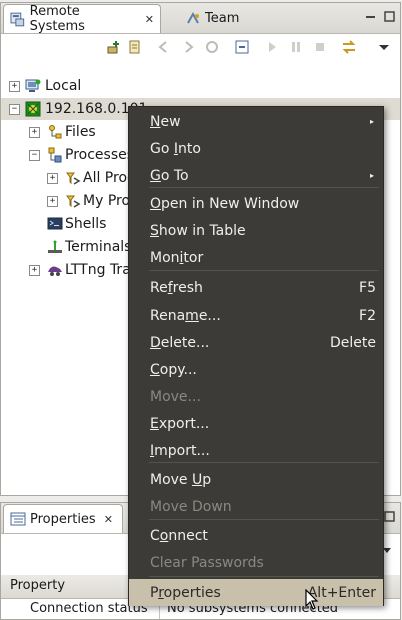 This screenshot has height=620, width=402. Describe the element at coordinates (33, 109) in the screenshot. I see `remote-host-icon` at that location.